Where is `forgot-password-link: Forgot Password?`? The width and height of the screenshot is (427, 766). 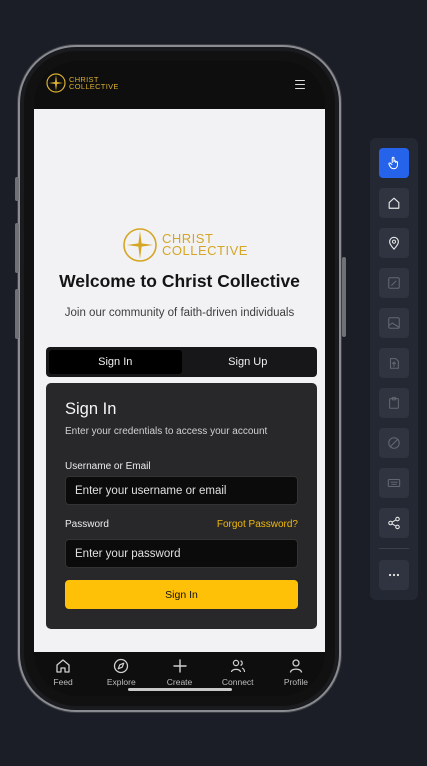 forgot-password-link: Forgot Password? is located at coordinates (257, 524).